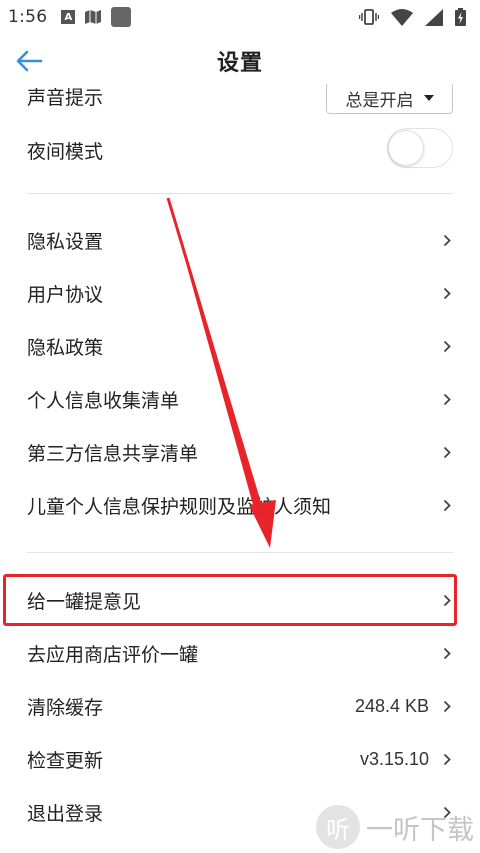 This screenshot has height=853, width=480. Describe the element at coordinates (221, 372) in the screenshot. I see `annotation-arrow` at that location.